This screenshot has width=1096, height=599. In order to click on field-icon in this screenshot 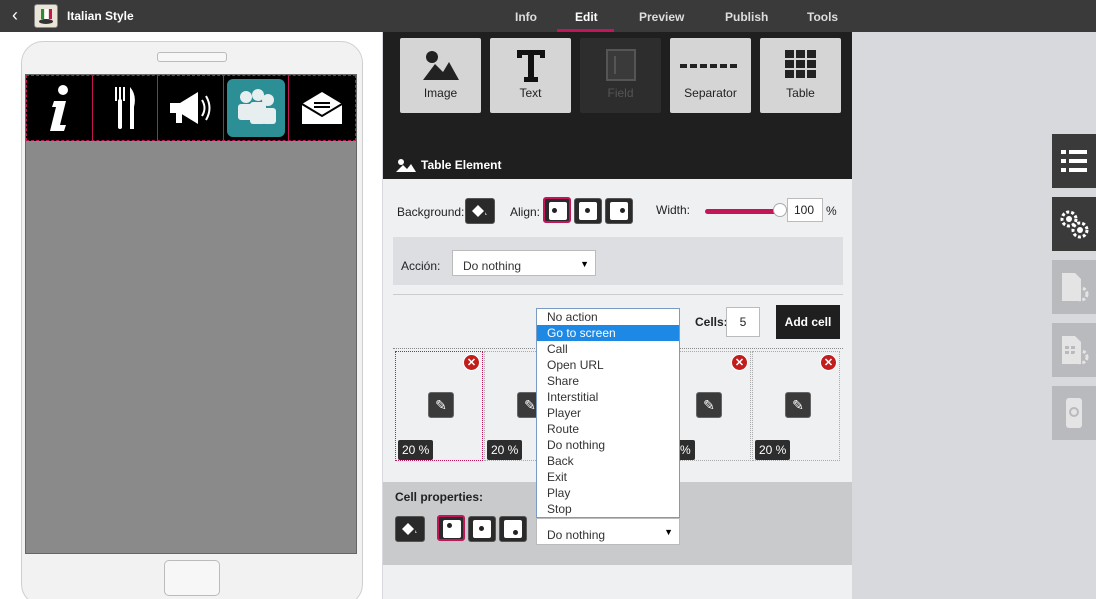, I will do `click(621, 65)`.